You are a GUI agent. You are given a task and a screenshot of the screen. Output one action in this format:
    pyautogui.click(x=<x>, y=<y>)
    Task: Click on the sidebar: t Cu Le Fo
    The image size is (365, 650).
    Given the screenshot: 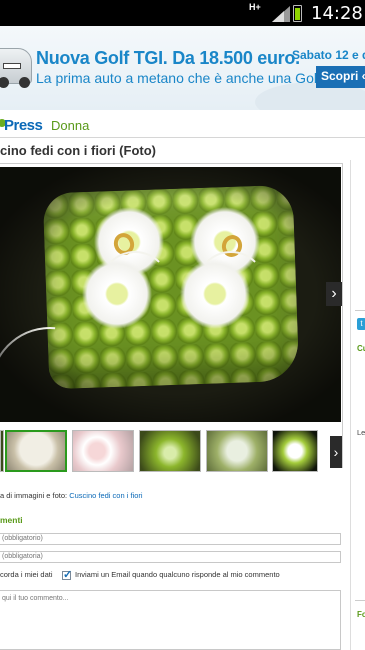 What is the action you would take?
    pyautogui.click(x=357, y=405)
    